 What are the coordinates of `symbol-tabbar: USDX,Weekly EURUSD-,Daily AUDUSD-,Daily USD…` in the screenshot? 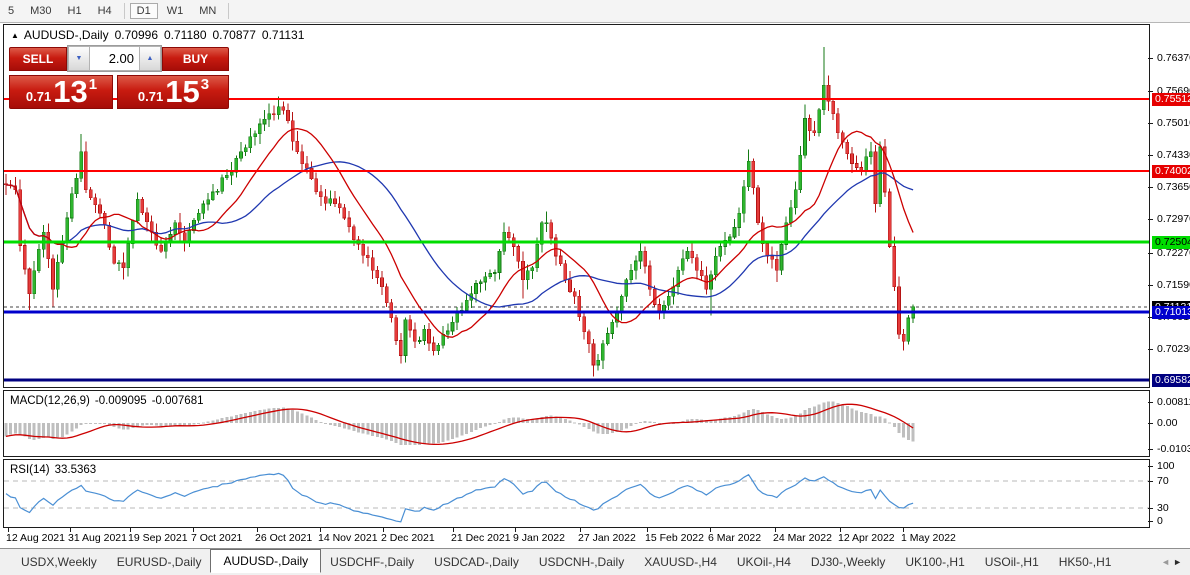 It's located at (595, 561).